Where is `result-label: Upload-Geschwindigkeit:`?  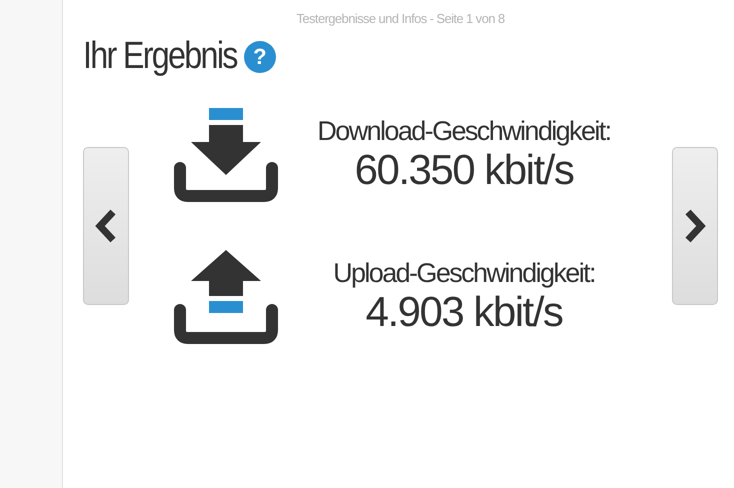
result-label: Upload-Geschwindigkeit: is located at coordinates (464, 274).